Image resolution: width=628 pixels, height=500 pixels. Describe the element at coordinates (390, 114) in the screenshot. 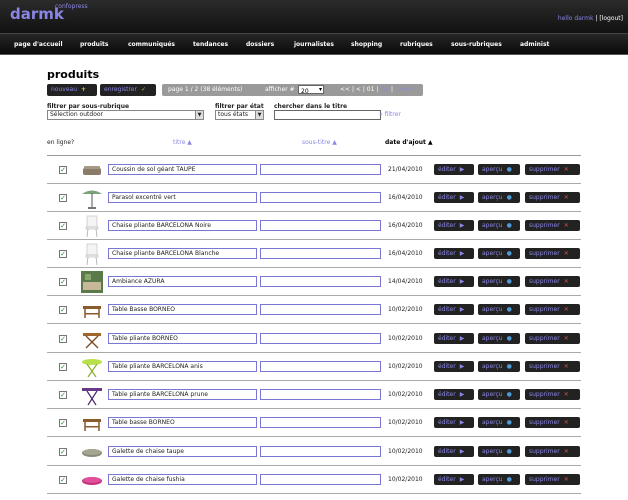

I see `filter-apply-link: » filtrer` at that location.